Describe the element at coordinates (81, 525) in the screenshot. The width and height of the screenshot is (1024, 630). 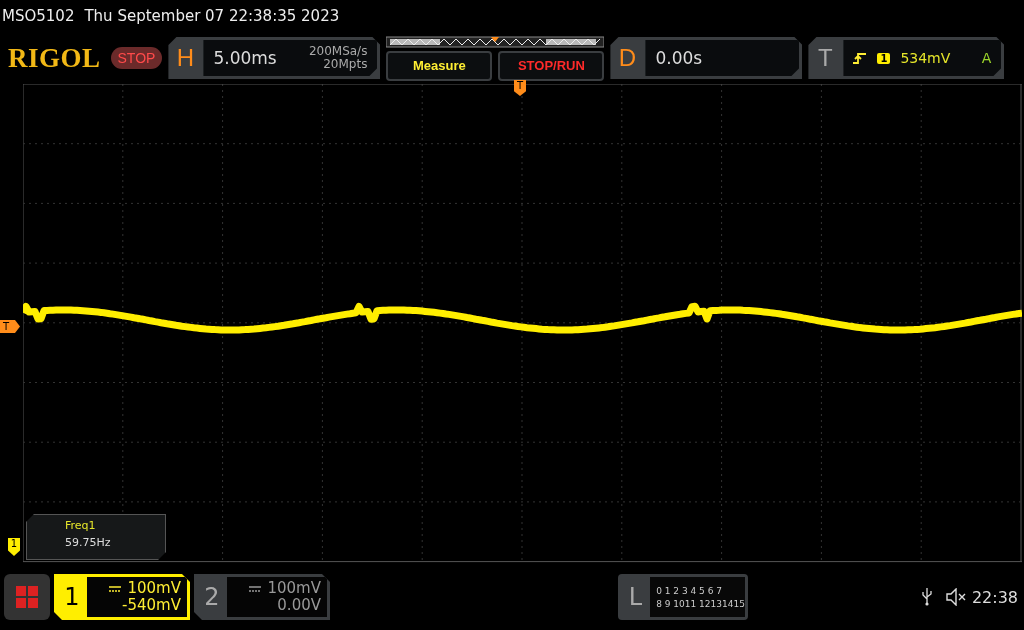
I see `measurement-name: Freq1` at that location.